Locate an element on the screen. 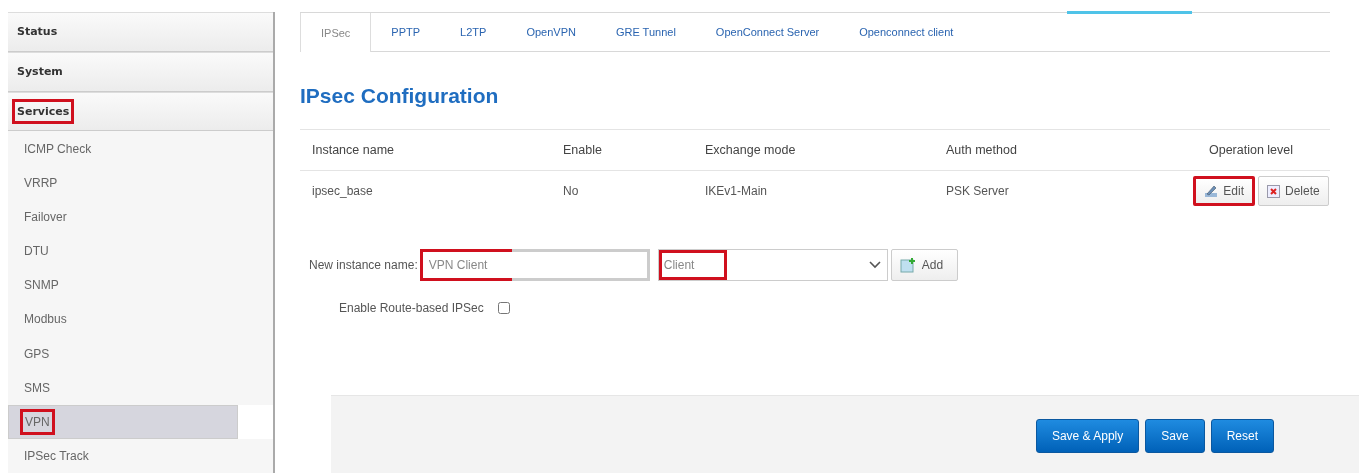 This screenshot has width=1359, height=473. sidebar-item: DTU is located at coordinates (36, 251).